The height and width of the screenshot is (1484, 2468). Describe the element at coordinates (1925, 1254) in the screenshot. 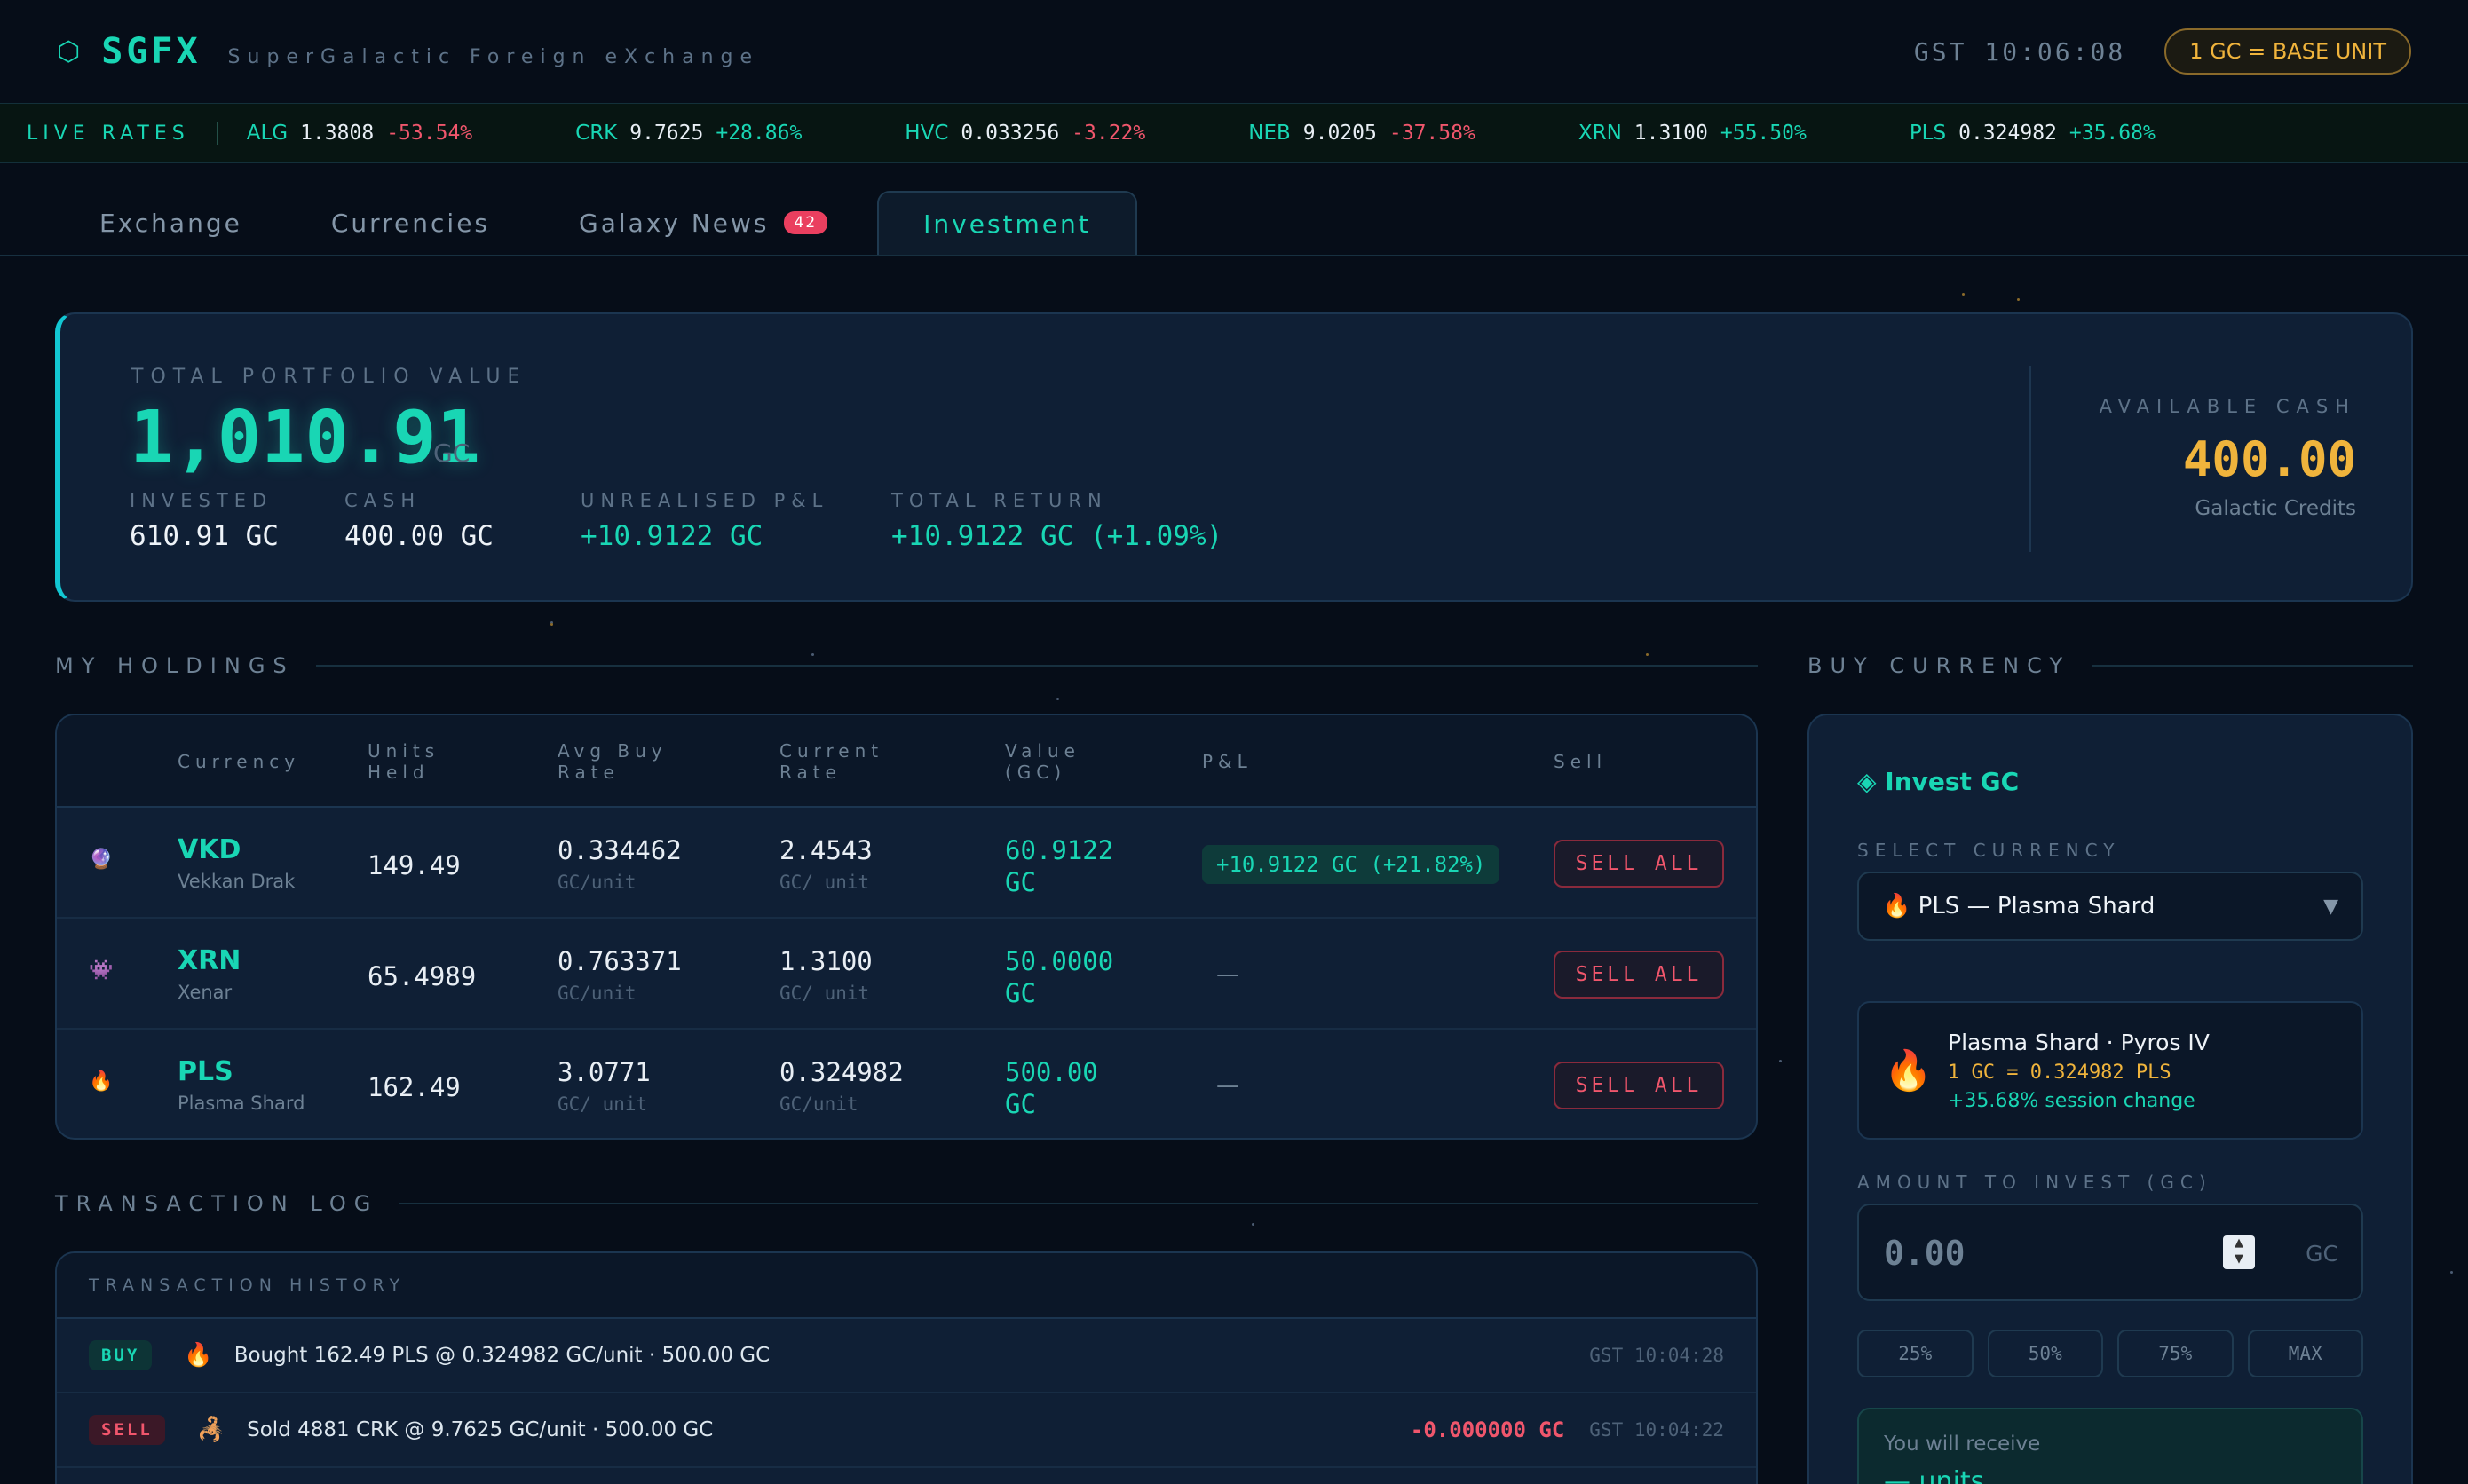

I see `amount-value: 0.00` at that location.